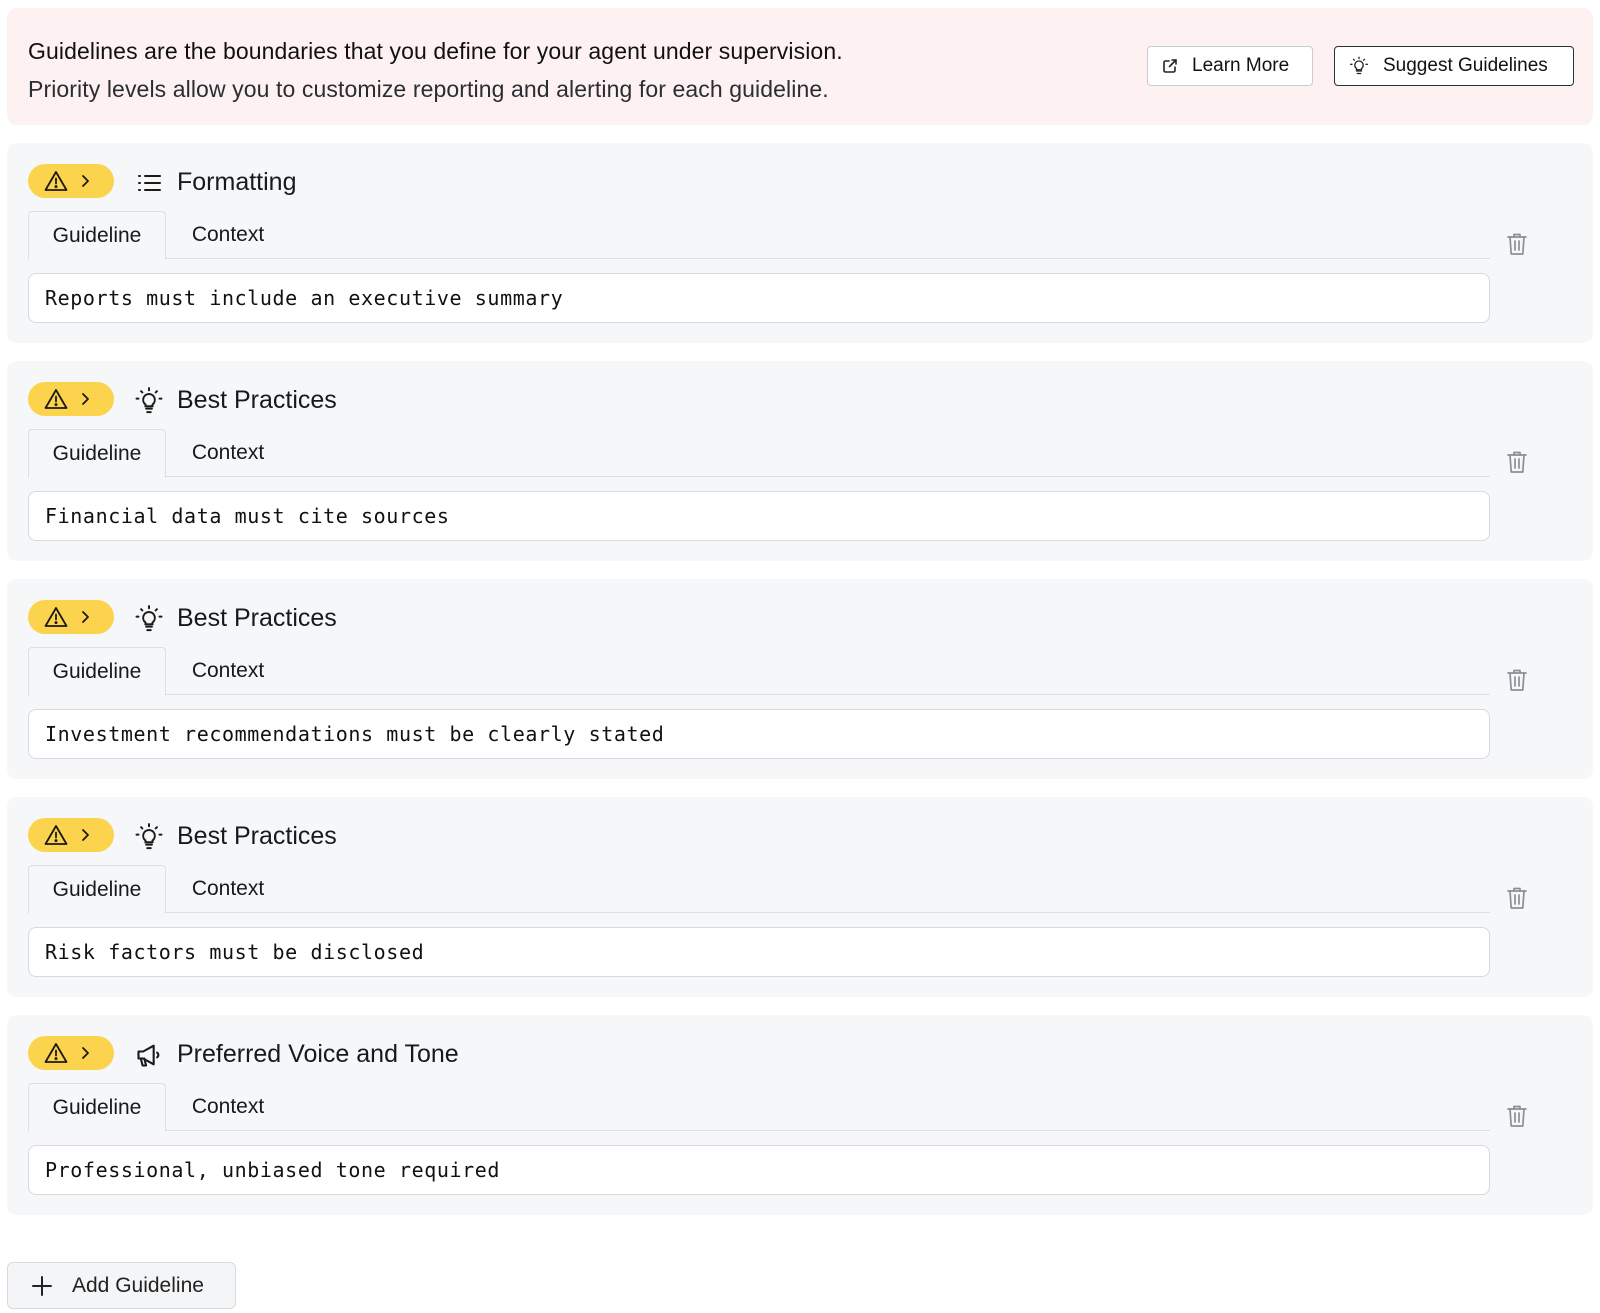 This screenshot has width=1600, height=1313. What do you see at coordinates (759, 1170) in the screenshot?
I see `guideline-text-field: Professional, unbiased tone required` at bounding box center [759, 1170].